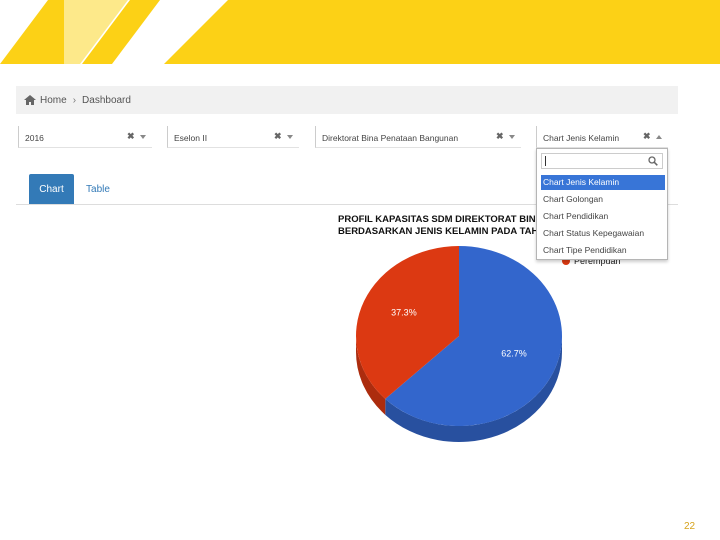 Image resolution: width=720 pixels, height=540 pixels. What do you see at coordinates (438, 231) in the screenshot?
I see `chart-title-line-2: BERDASARKAN JENIS KELAMIN PADA TAH` at bounding box center [438, 231].